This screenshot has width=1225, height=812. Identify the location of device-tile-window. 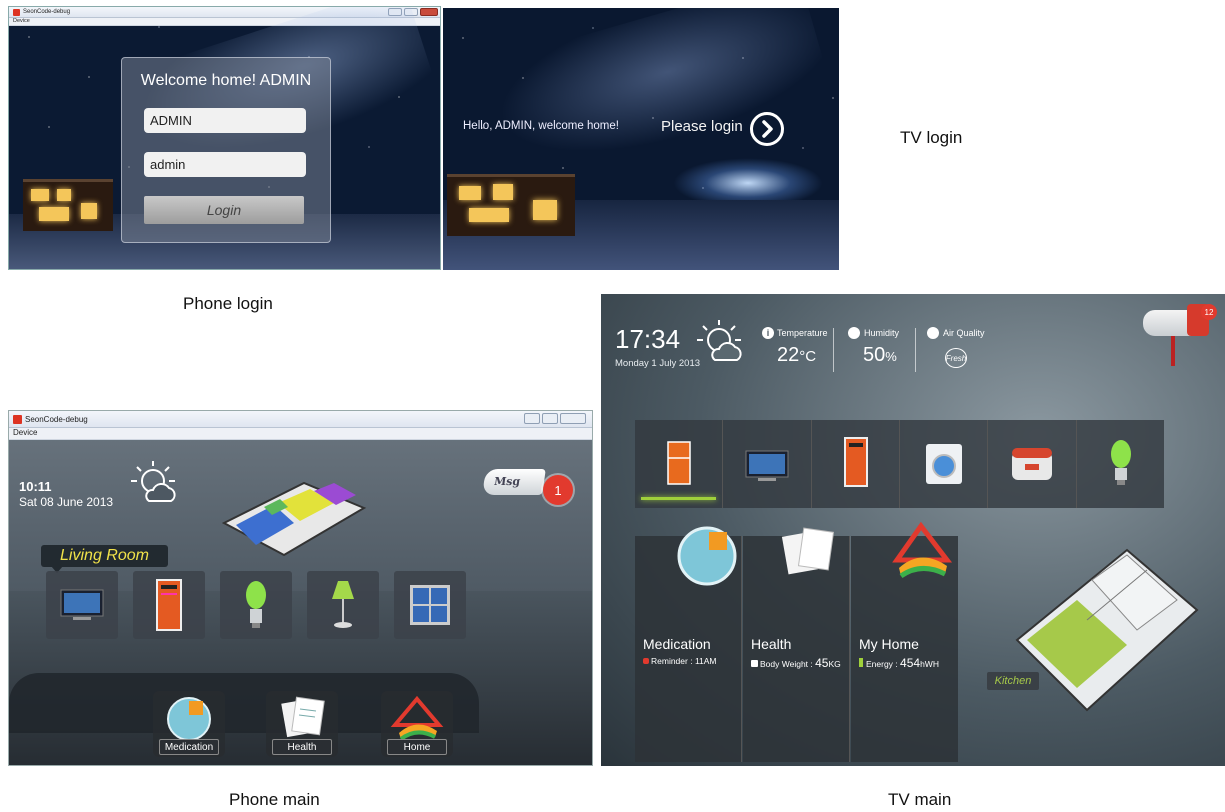
(430, 605).